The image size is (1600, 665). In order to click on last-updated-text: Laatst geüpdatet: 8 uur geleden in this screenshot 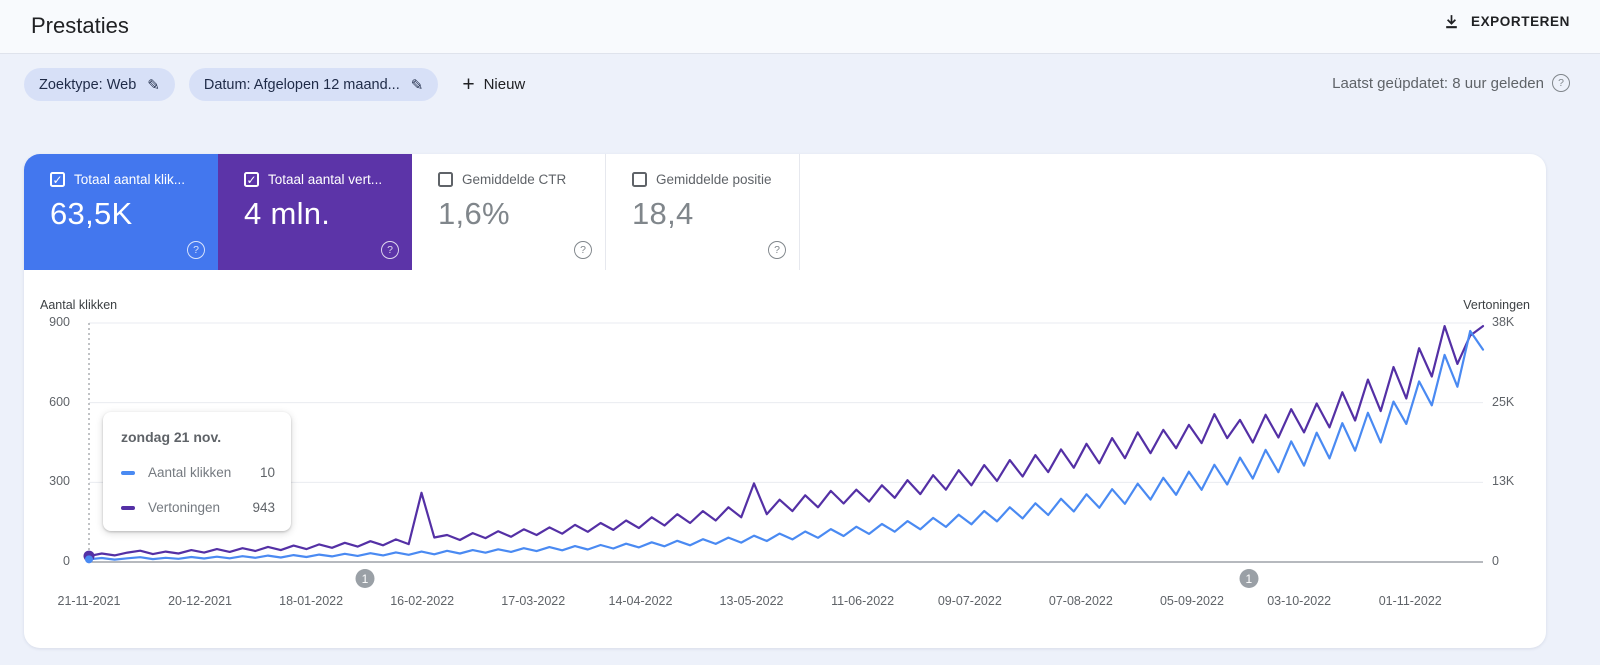, I will do `click(1438, 83)`.